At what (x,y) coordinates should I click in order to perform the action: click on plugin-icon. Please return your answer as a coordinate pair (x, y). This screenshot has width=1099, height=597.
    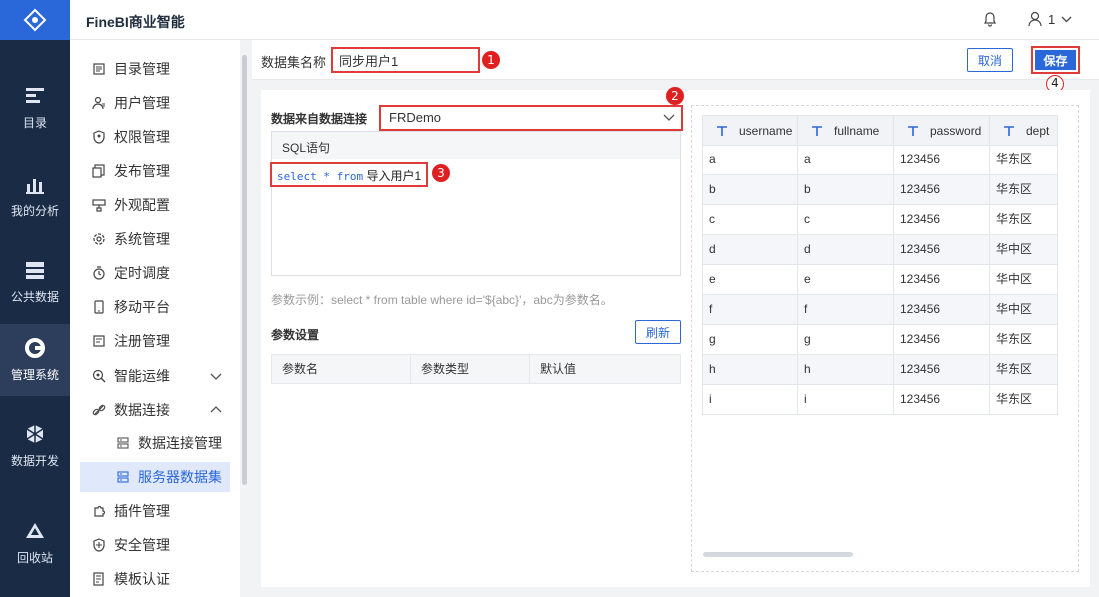
    Looking at the image, I should click on (100, 511).